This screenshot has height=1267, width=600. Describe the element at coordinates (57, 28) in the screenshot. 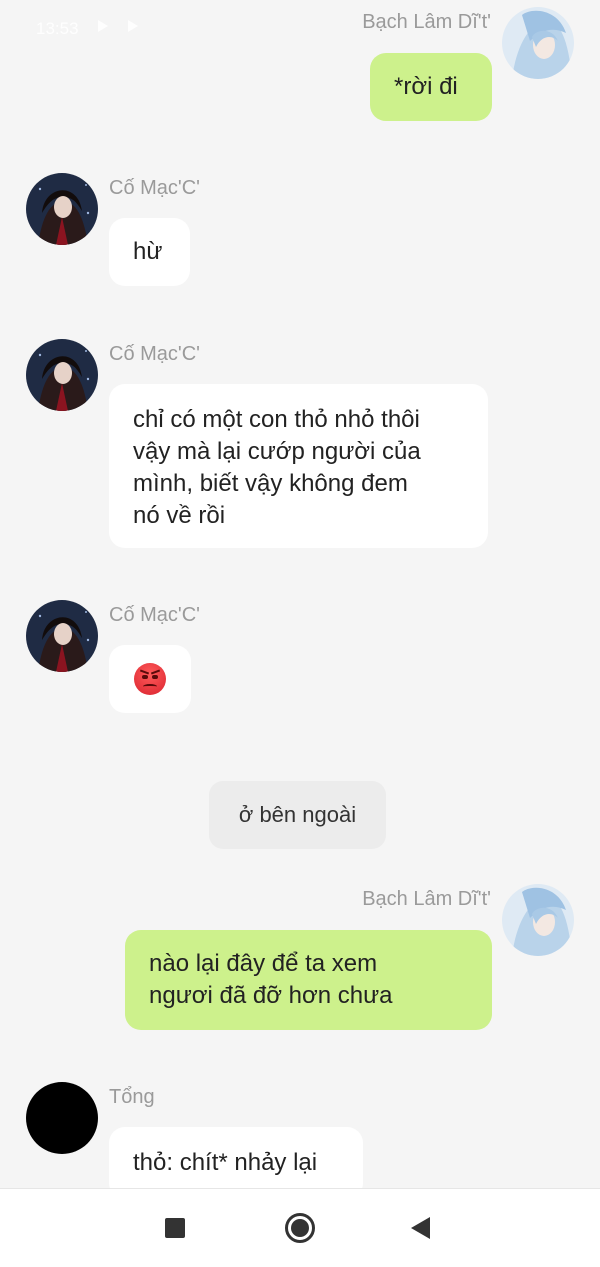

I see `status-time: 13:53` at that location.